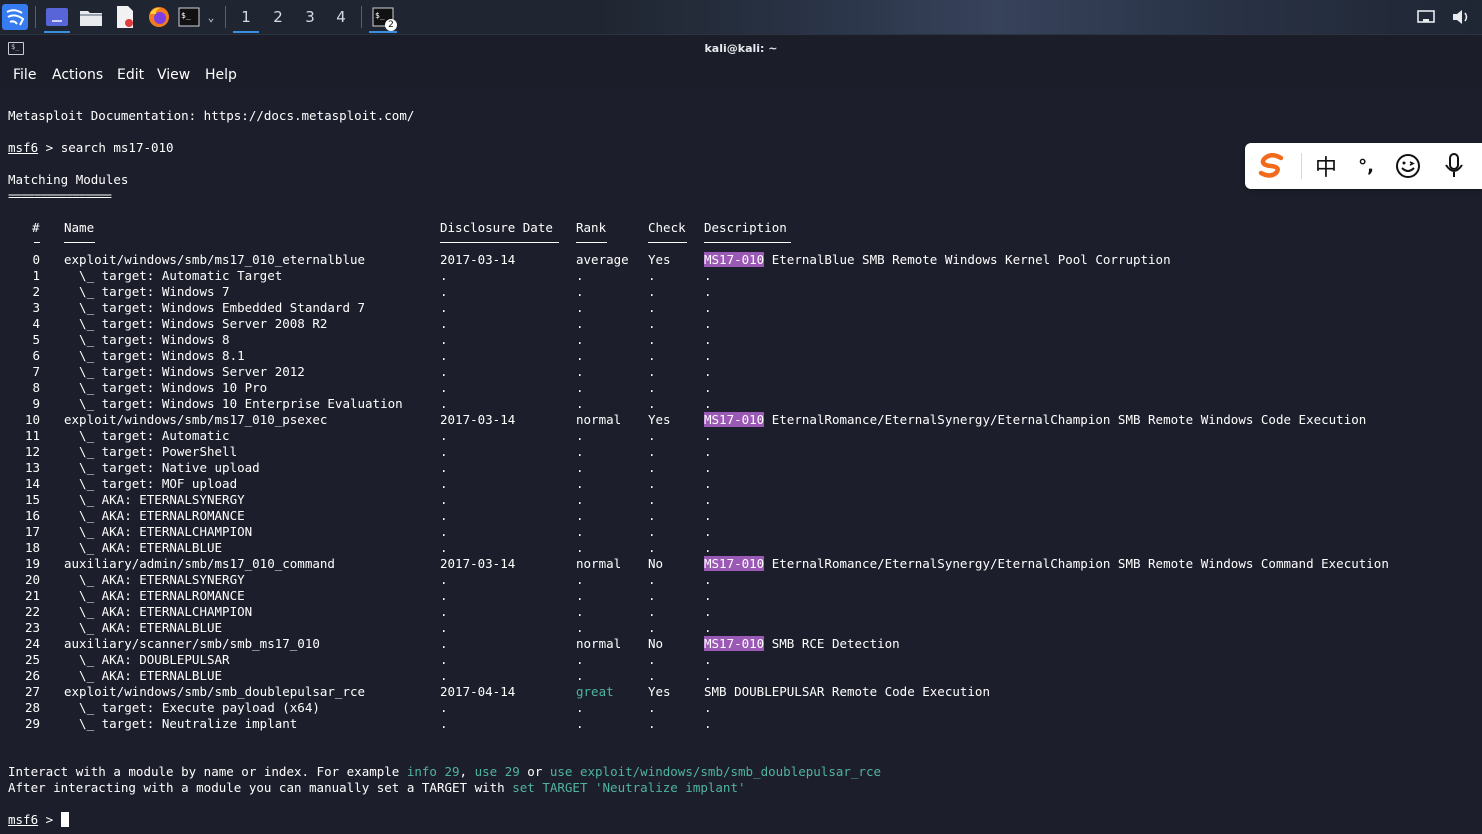  I want to click on col-header-check: Check, so click(667, 227).